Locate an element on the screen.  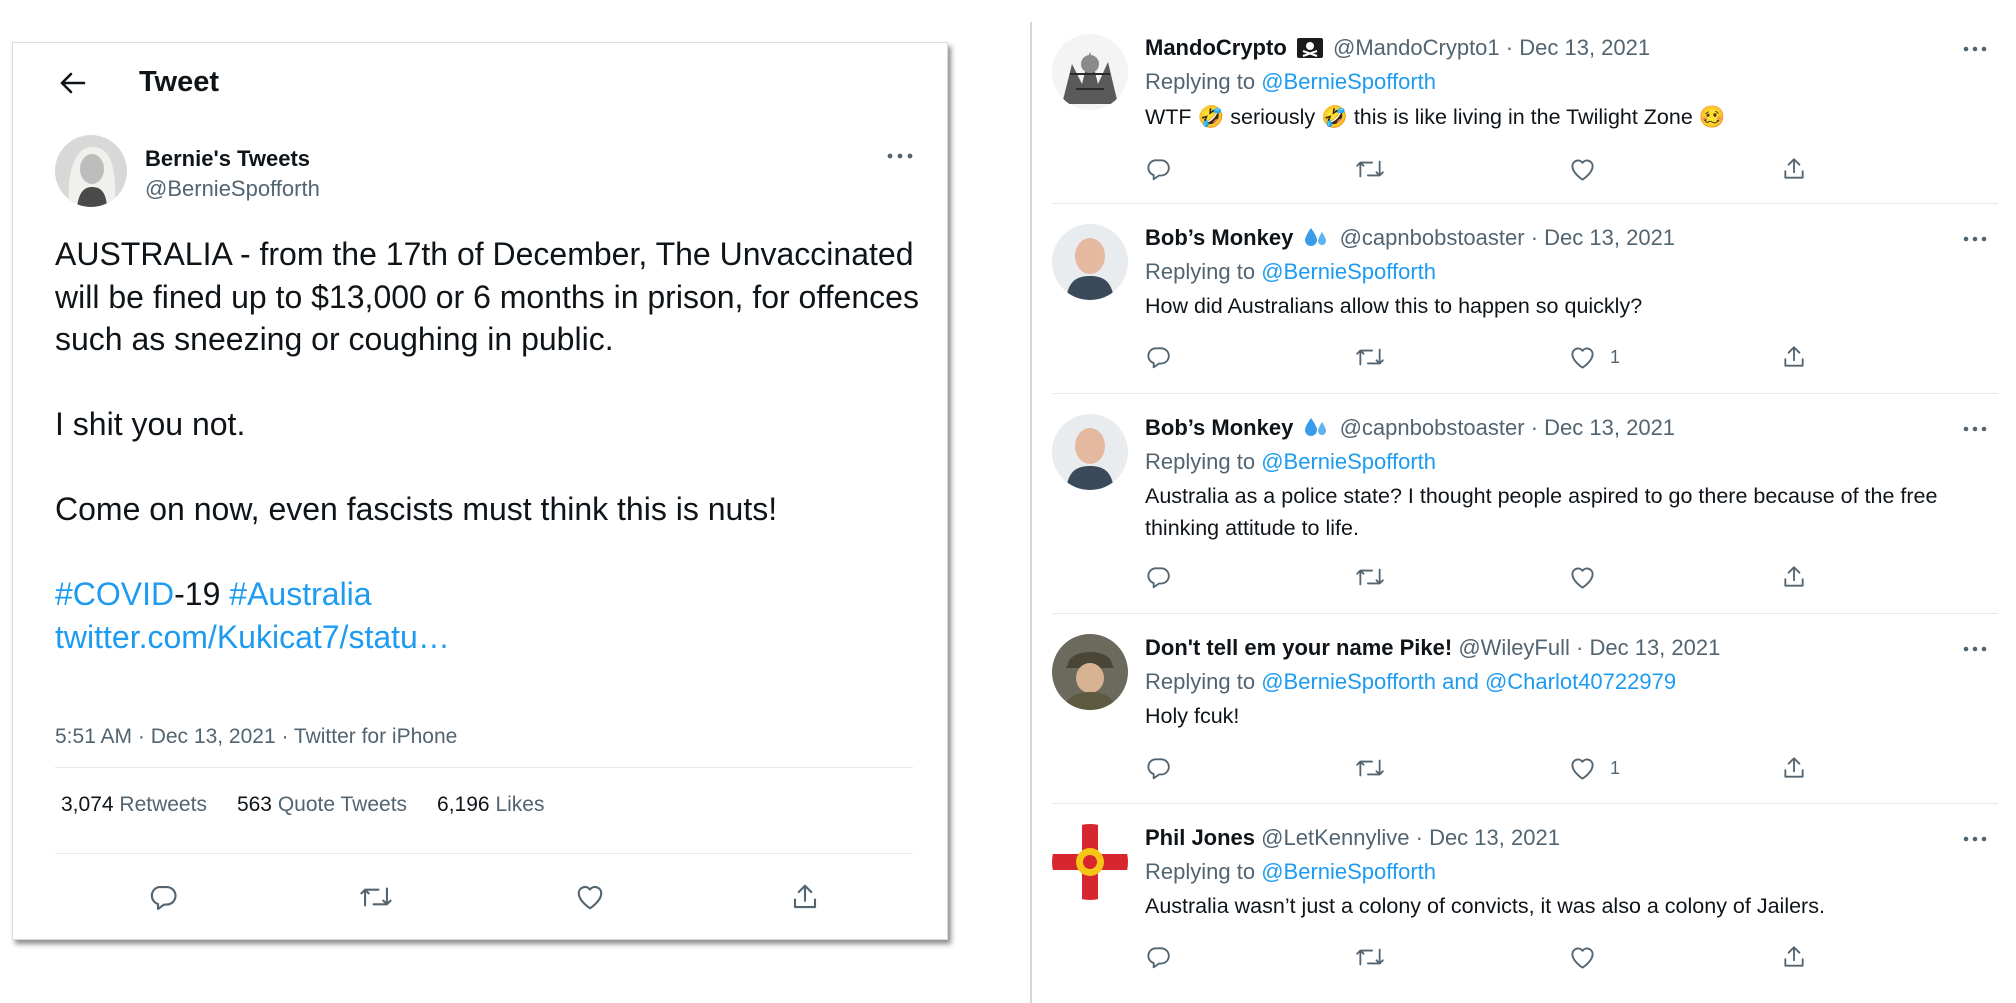
sweat-droplets-icon is located at coordinates (1316, 240).